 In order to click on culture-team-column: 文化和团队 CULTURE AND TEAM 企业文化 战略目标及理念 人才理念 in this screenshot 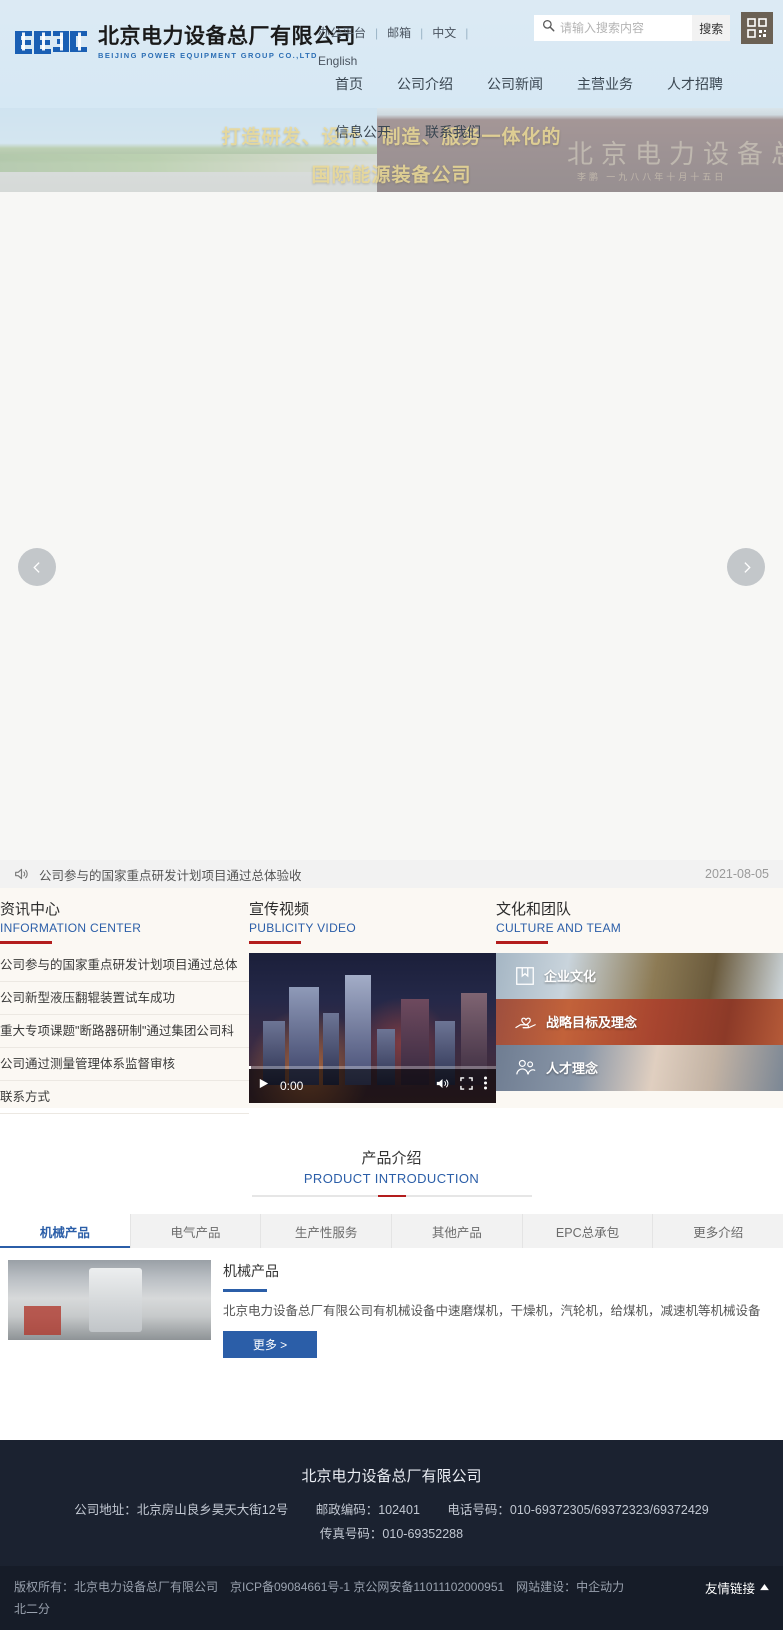, I will do `click(639, 1002)`.